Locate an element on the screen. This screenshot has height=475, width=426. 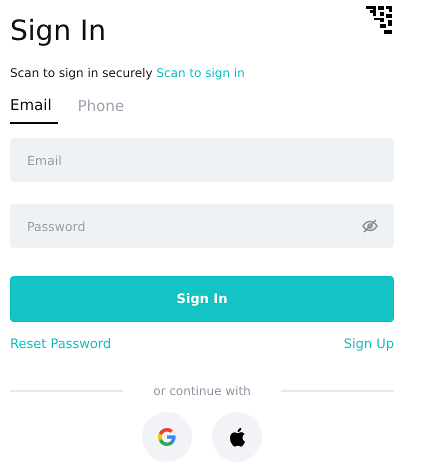
input-field: Password is located at coordinates (202, 226).